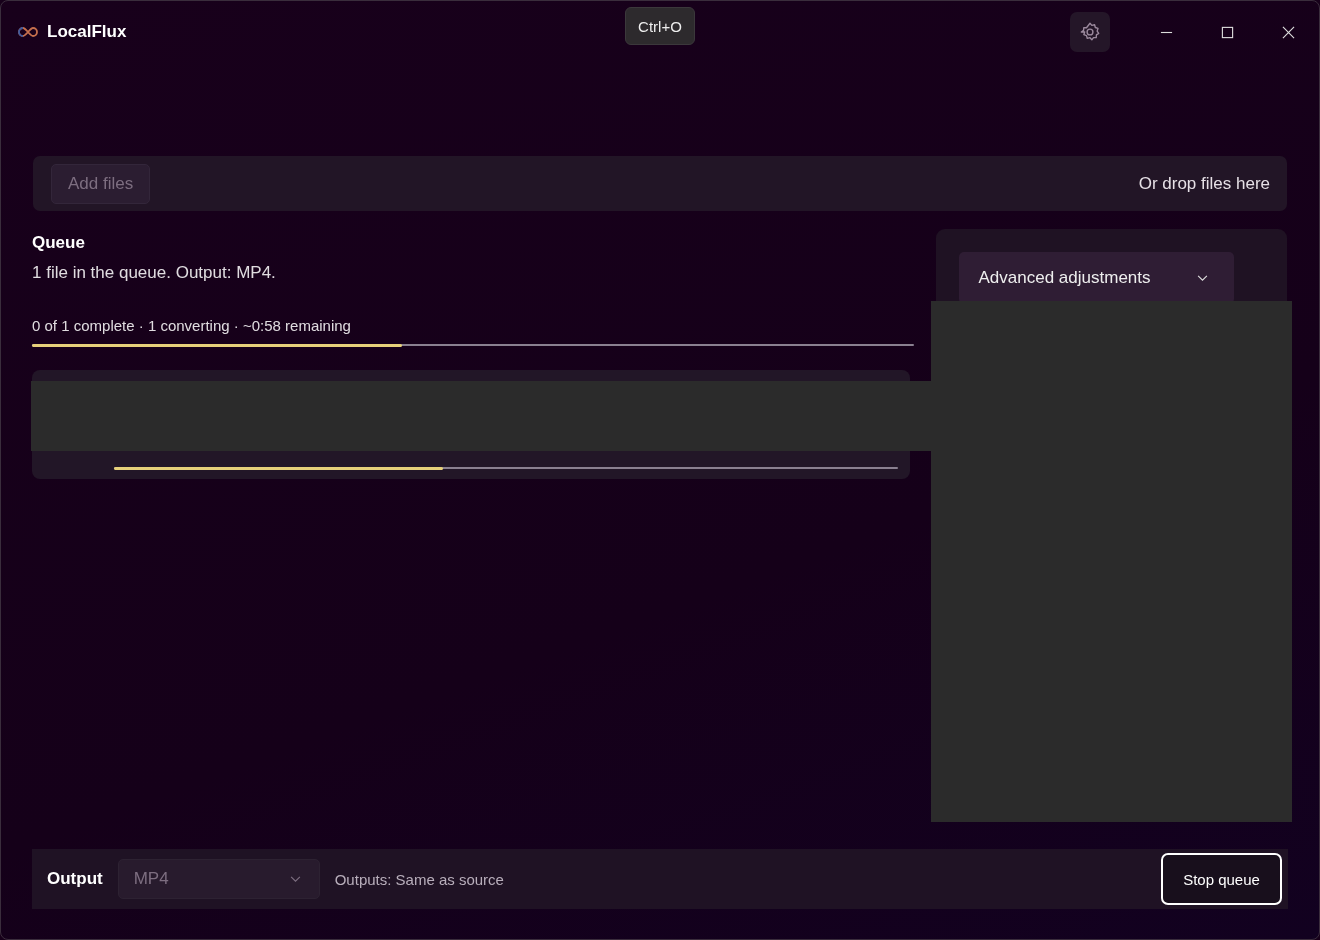 Image resolution: width=1320 pixels, height=940 pixels. What do you see at coordinates (87, 32) in the screenshot?
I see `app-title: LocalFlux` at bounding box center [87, 32].